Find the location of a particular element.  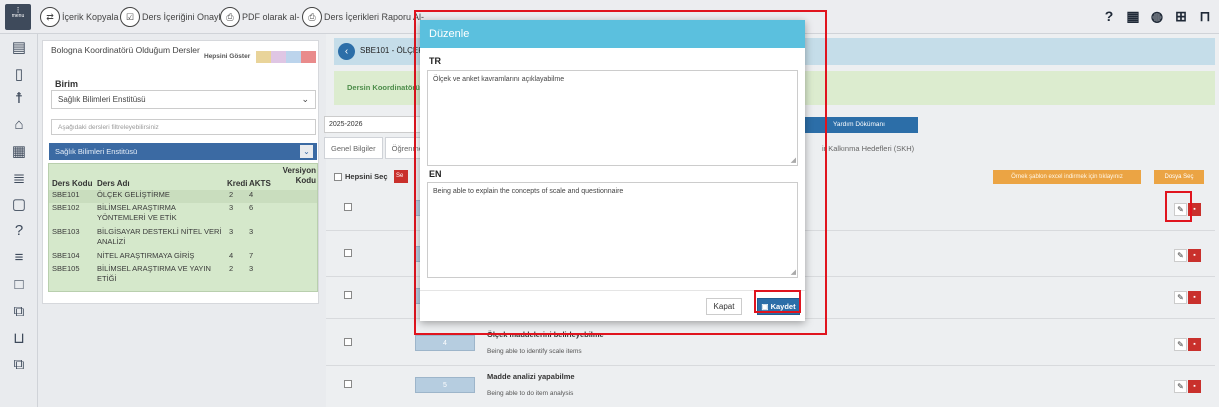

modal-title: Düzenle is located at coordinates (612, 34).